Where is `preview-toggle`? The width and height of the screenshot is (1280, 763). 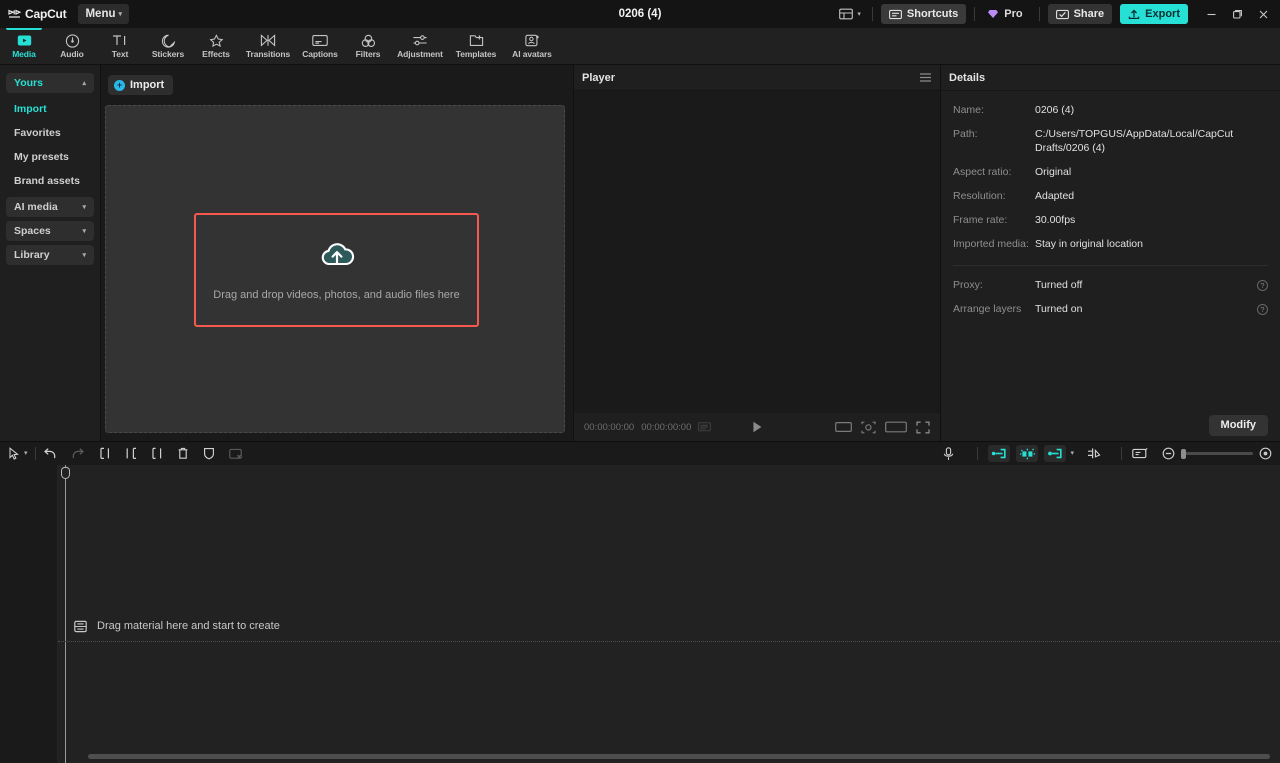 preview-toggle is located at coordinates (1140, 453).